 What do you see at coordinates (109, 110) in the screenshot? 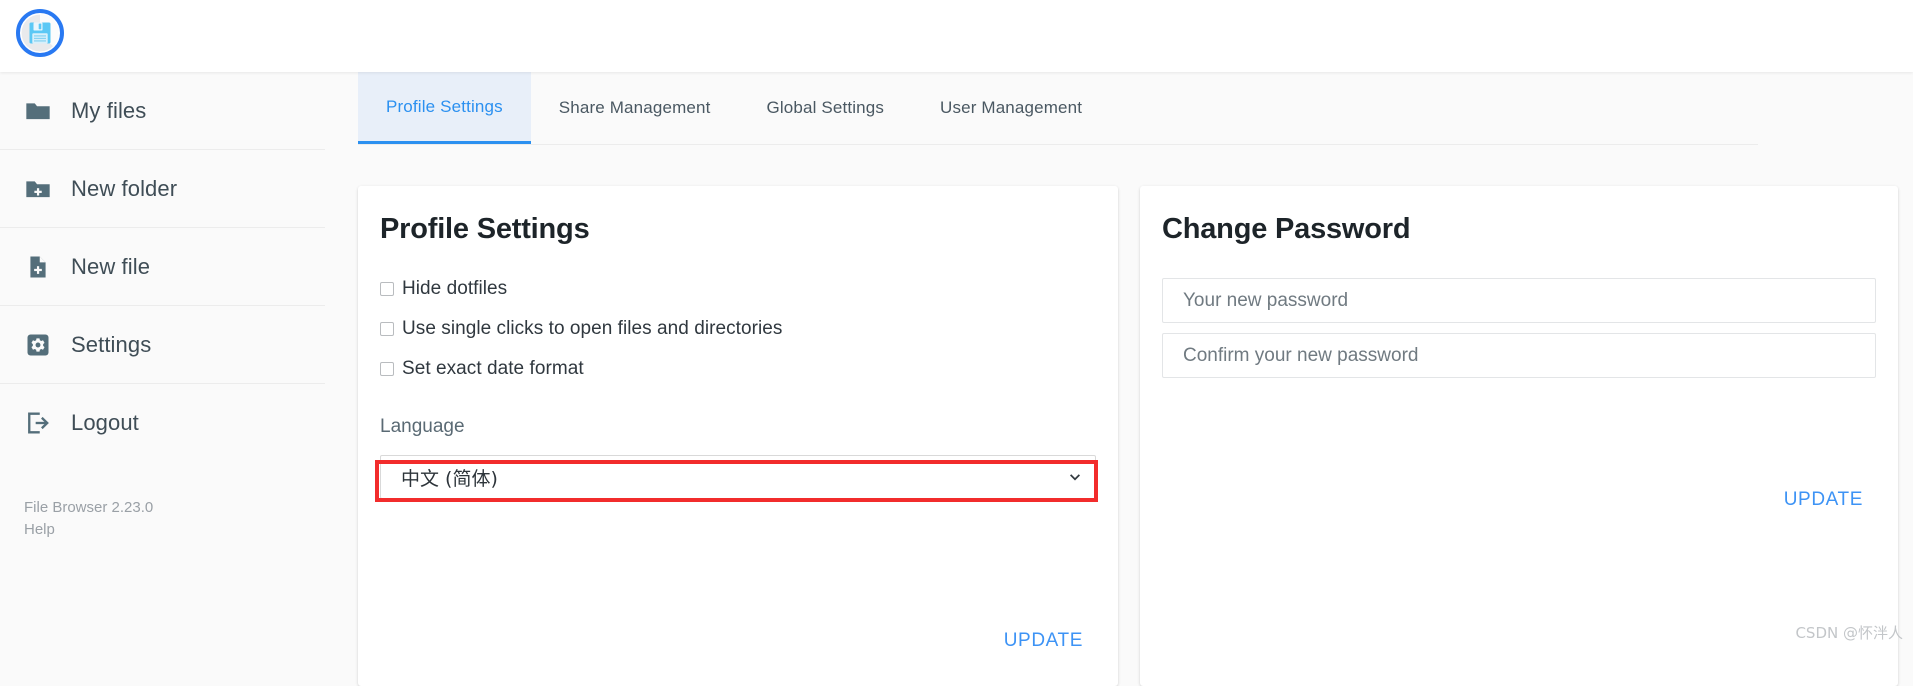
I see `sidebar-item-label: My files` at bounding box center [109, 110].